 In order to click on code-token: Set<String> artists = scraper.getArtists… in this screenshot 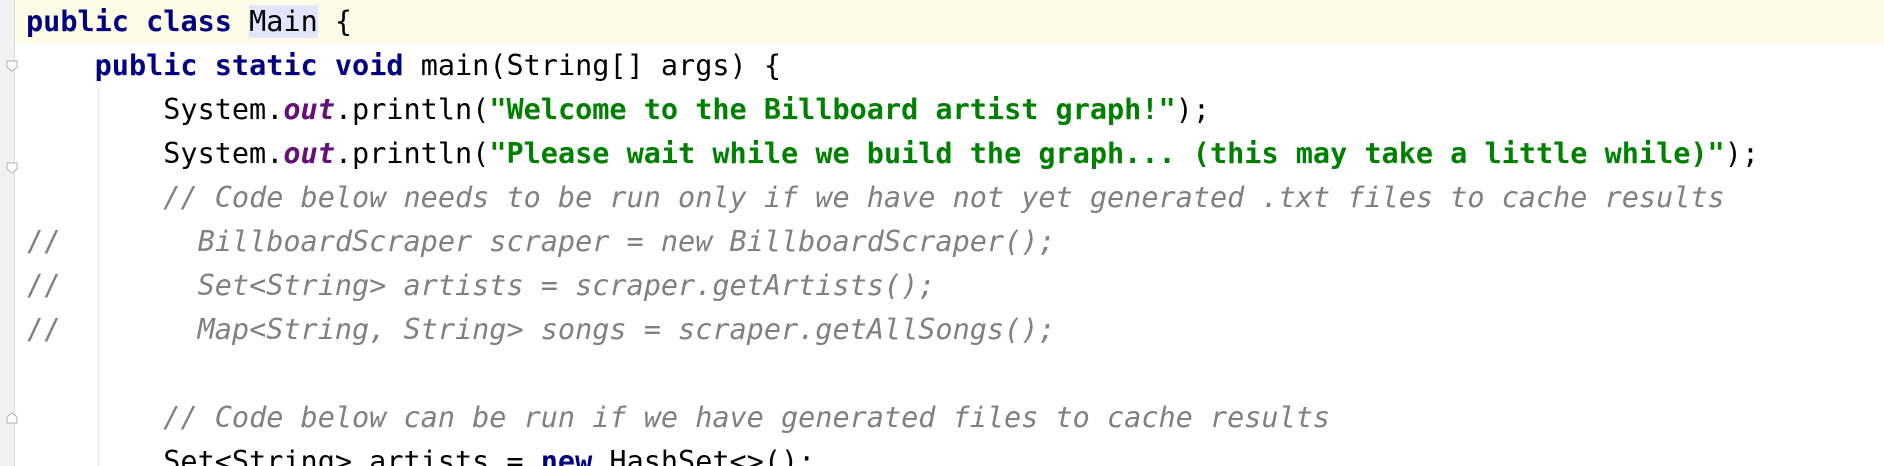, I will do `click(498, 285)`.